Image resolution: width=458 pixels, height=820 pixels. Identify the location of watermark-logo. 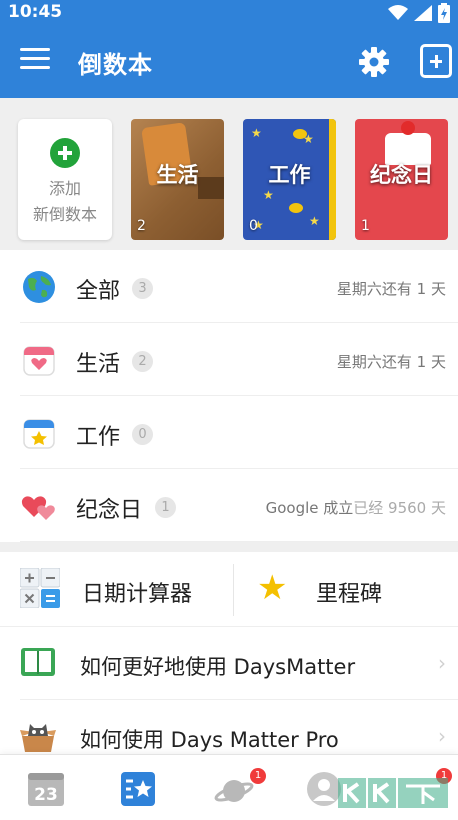
(393, 793).